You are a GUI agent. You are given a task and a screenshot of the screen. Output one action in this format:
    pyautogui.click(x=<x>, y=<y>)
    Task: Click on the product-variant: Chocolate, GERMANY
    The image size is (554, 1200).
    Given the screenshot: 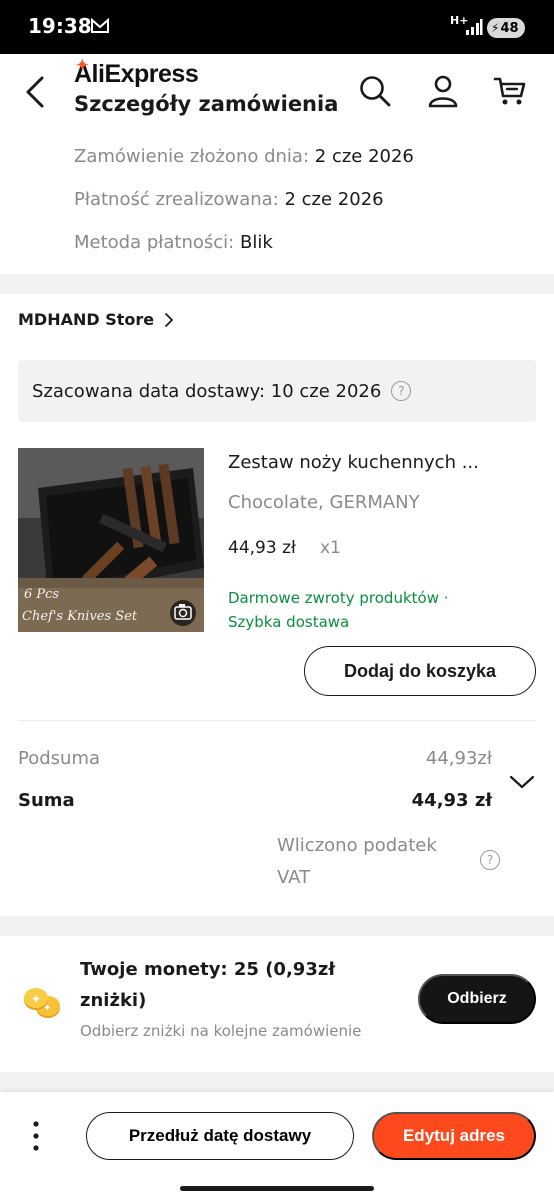 What is the action you would take?
    pyautogui.click(x=324, y=502)
    